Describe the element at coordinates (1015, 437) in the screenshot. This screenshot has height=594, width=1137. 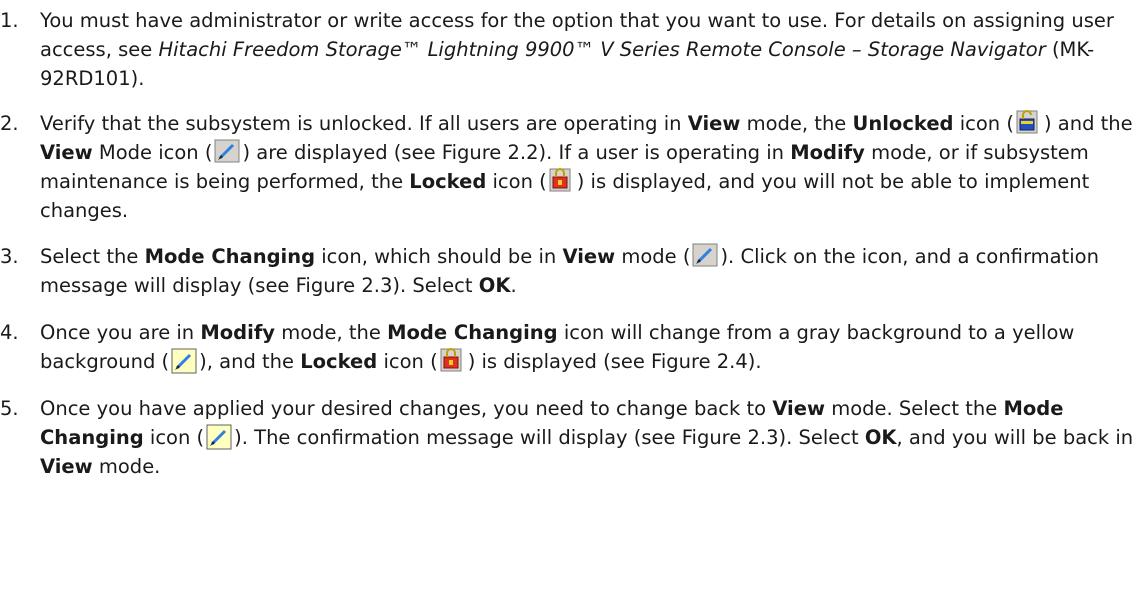
I see `step-text: , and you will be back in` at that location.